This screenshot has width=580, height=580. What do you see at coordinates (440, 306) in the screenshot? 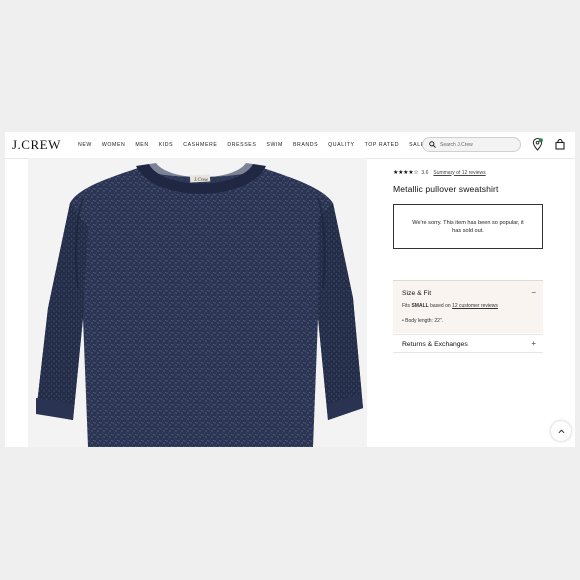
I see `fit-middle: based on` at bounding box center [440, 306].